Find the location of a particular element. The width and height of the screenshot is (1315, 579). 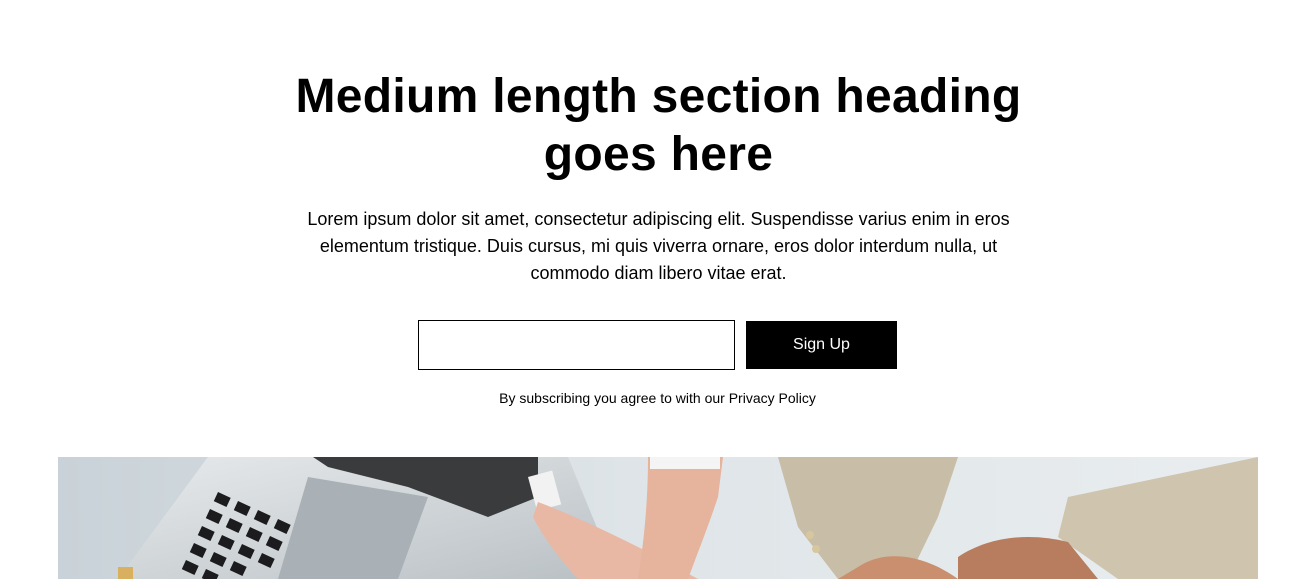

signup-form: Sign Up is located at coordinates (657, 345).